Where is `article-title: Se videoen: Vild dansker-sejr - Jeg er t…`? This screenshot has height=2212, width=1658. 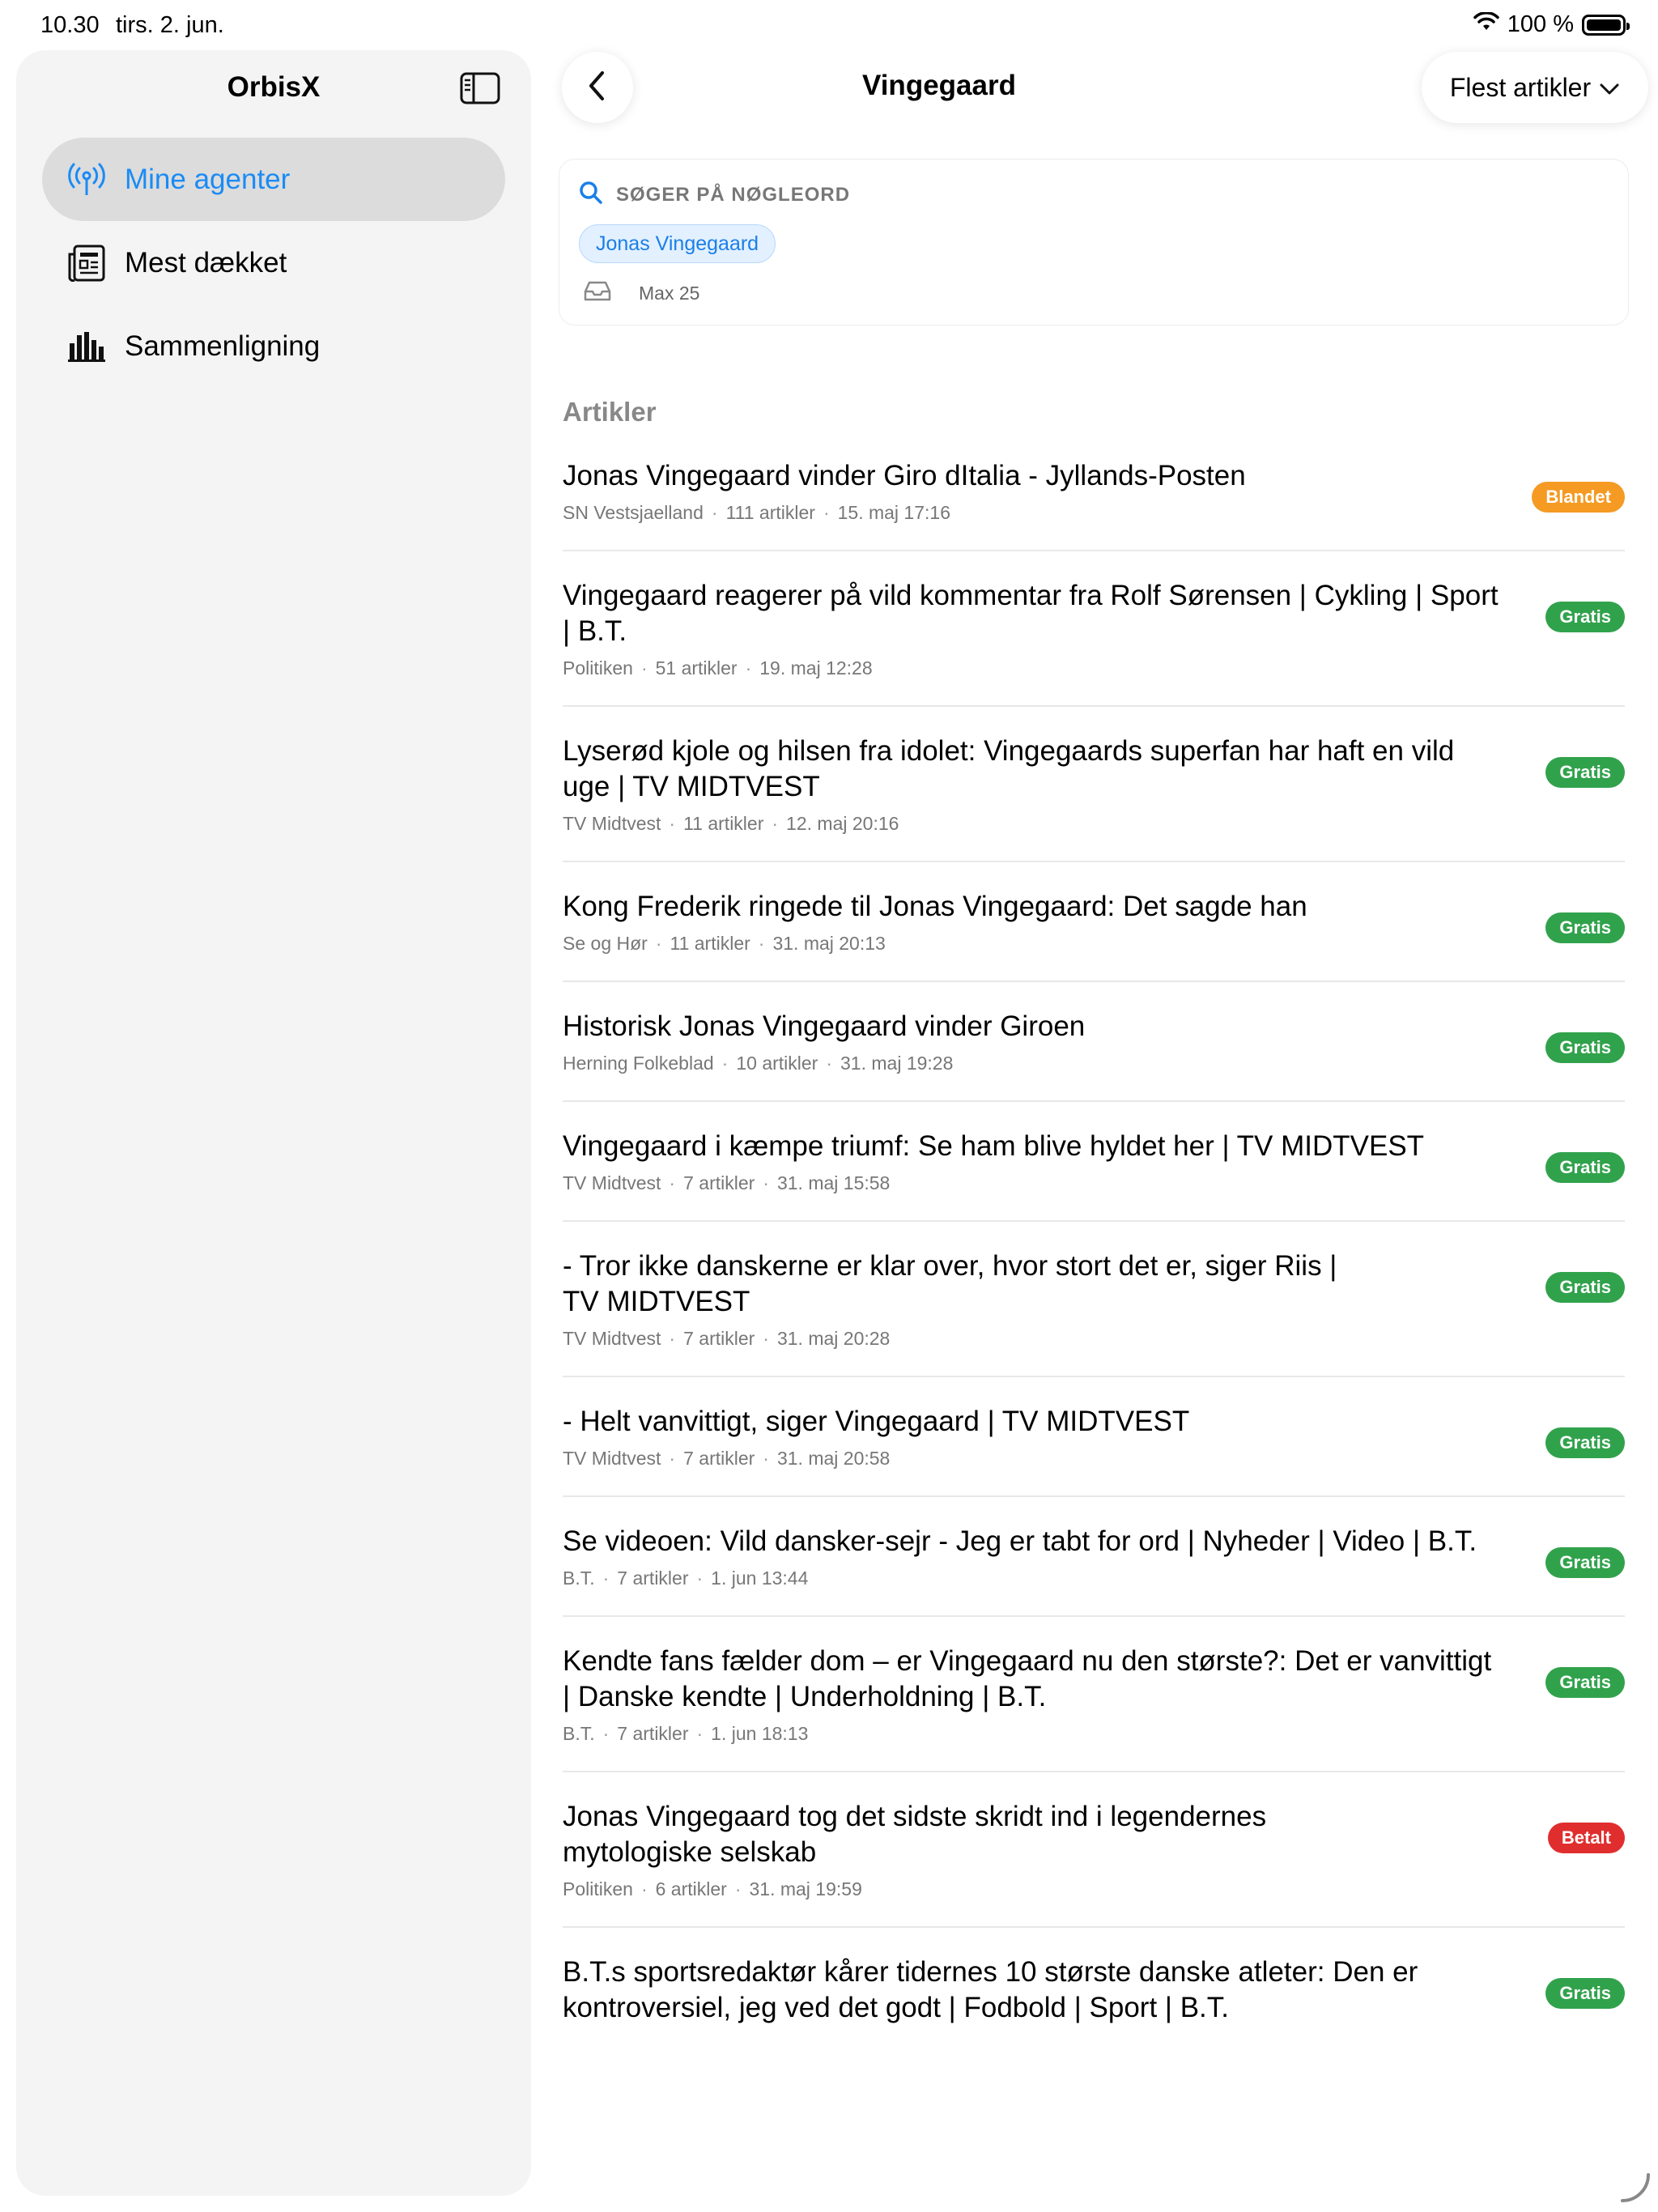
article-title: Se videoen: Vild dansker-sejr - Jeg er t… is located at coordinates (1020, 1541).